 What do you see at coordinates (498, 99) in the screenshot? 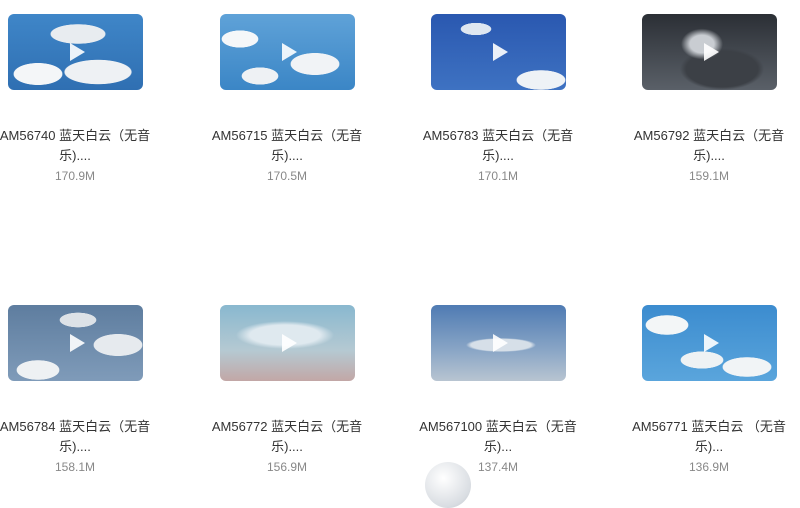
I see `video-card: AM56783 蓝天白云（无音乐).... 170.1M` at bounding box center [498, 99].